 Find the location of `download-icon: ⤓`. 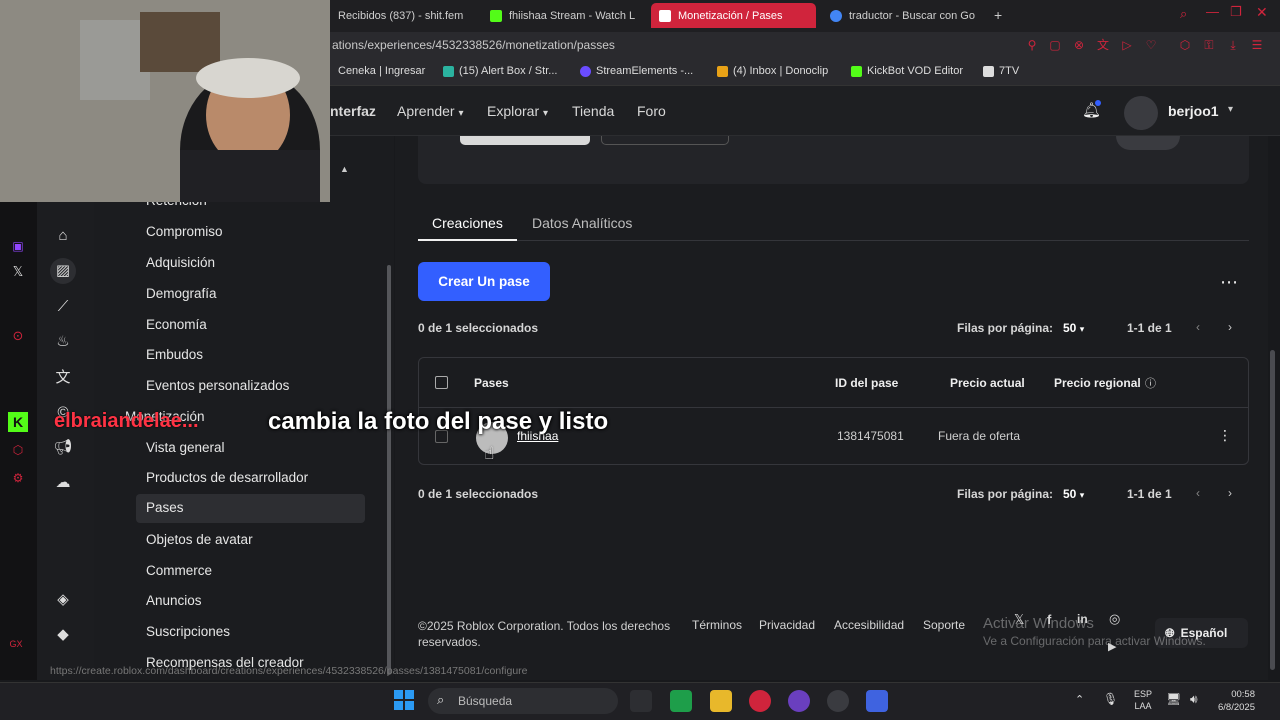

download-icon: ⤓ is located at coordinates (1233, 45).